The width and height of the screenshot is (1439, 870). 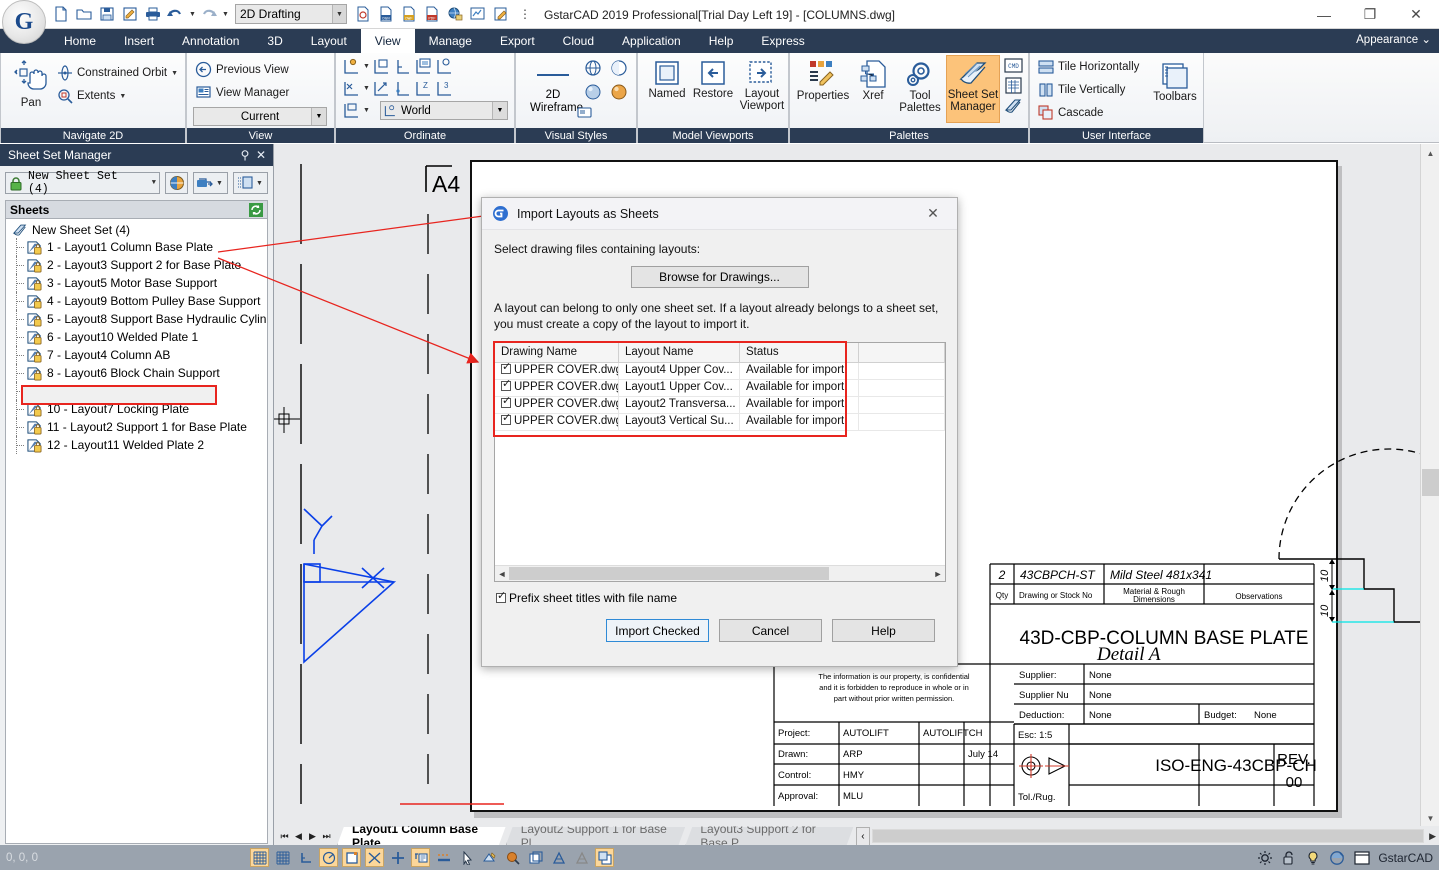 I want to click on visual-style-realistic-icon, so click(x=619, y=92).